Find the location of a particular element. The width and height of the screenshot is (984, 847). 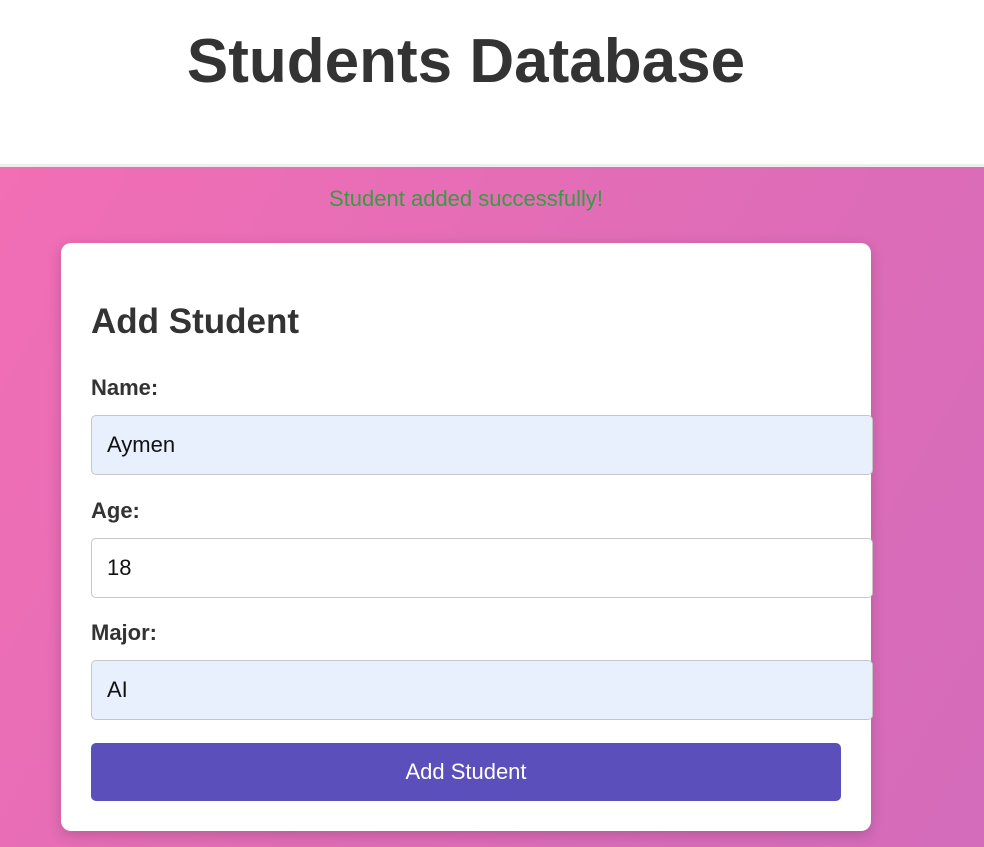

page-title: Students Database is located at coordinates (466, 61).